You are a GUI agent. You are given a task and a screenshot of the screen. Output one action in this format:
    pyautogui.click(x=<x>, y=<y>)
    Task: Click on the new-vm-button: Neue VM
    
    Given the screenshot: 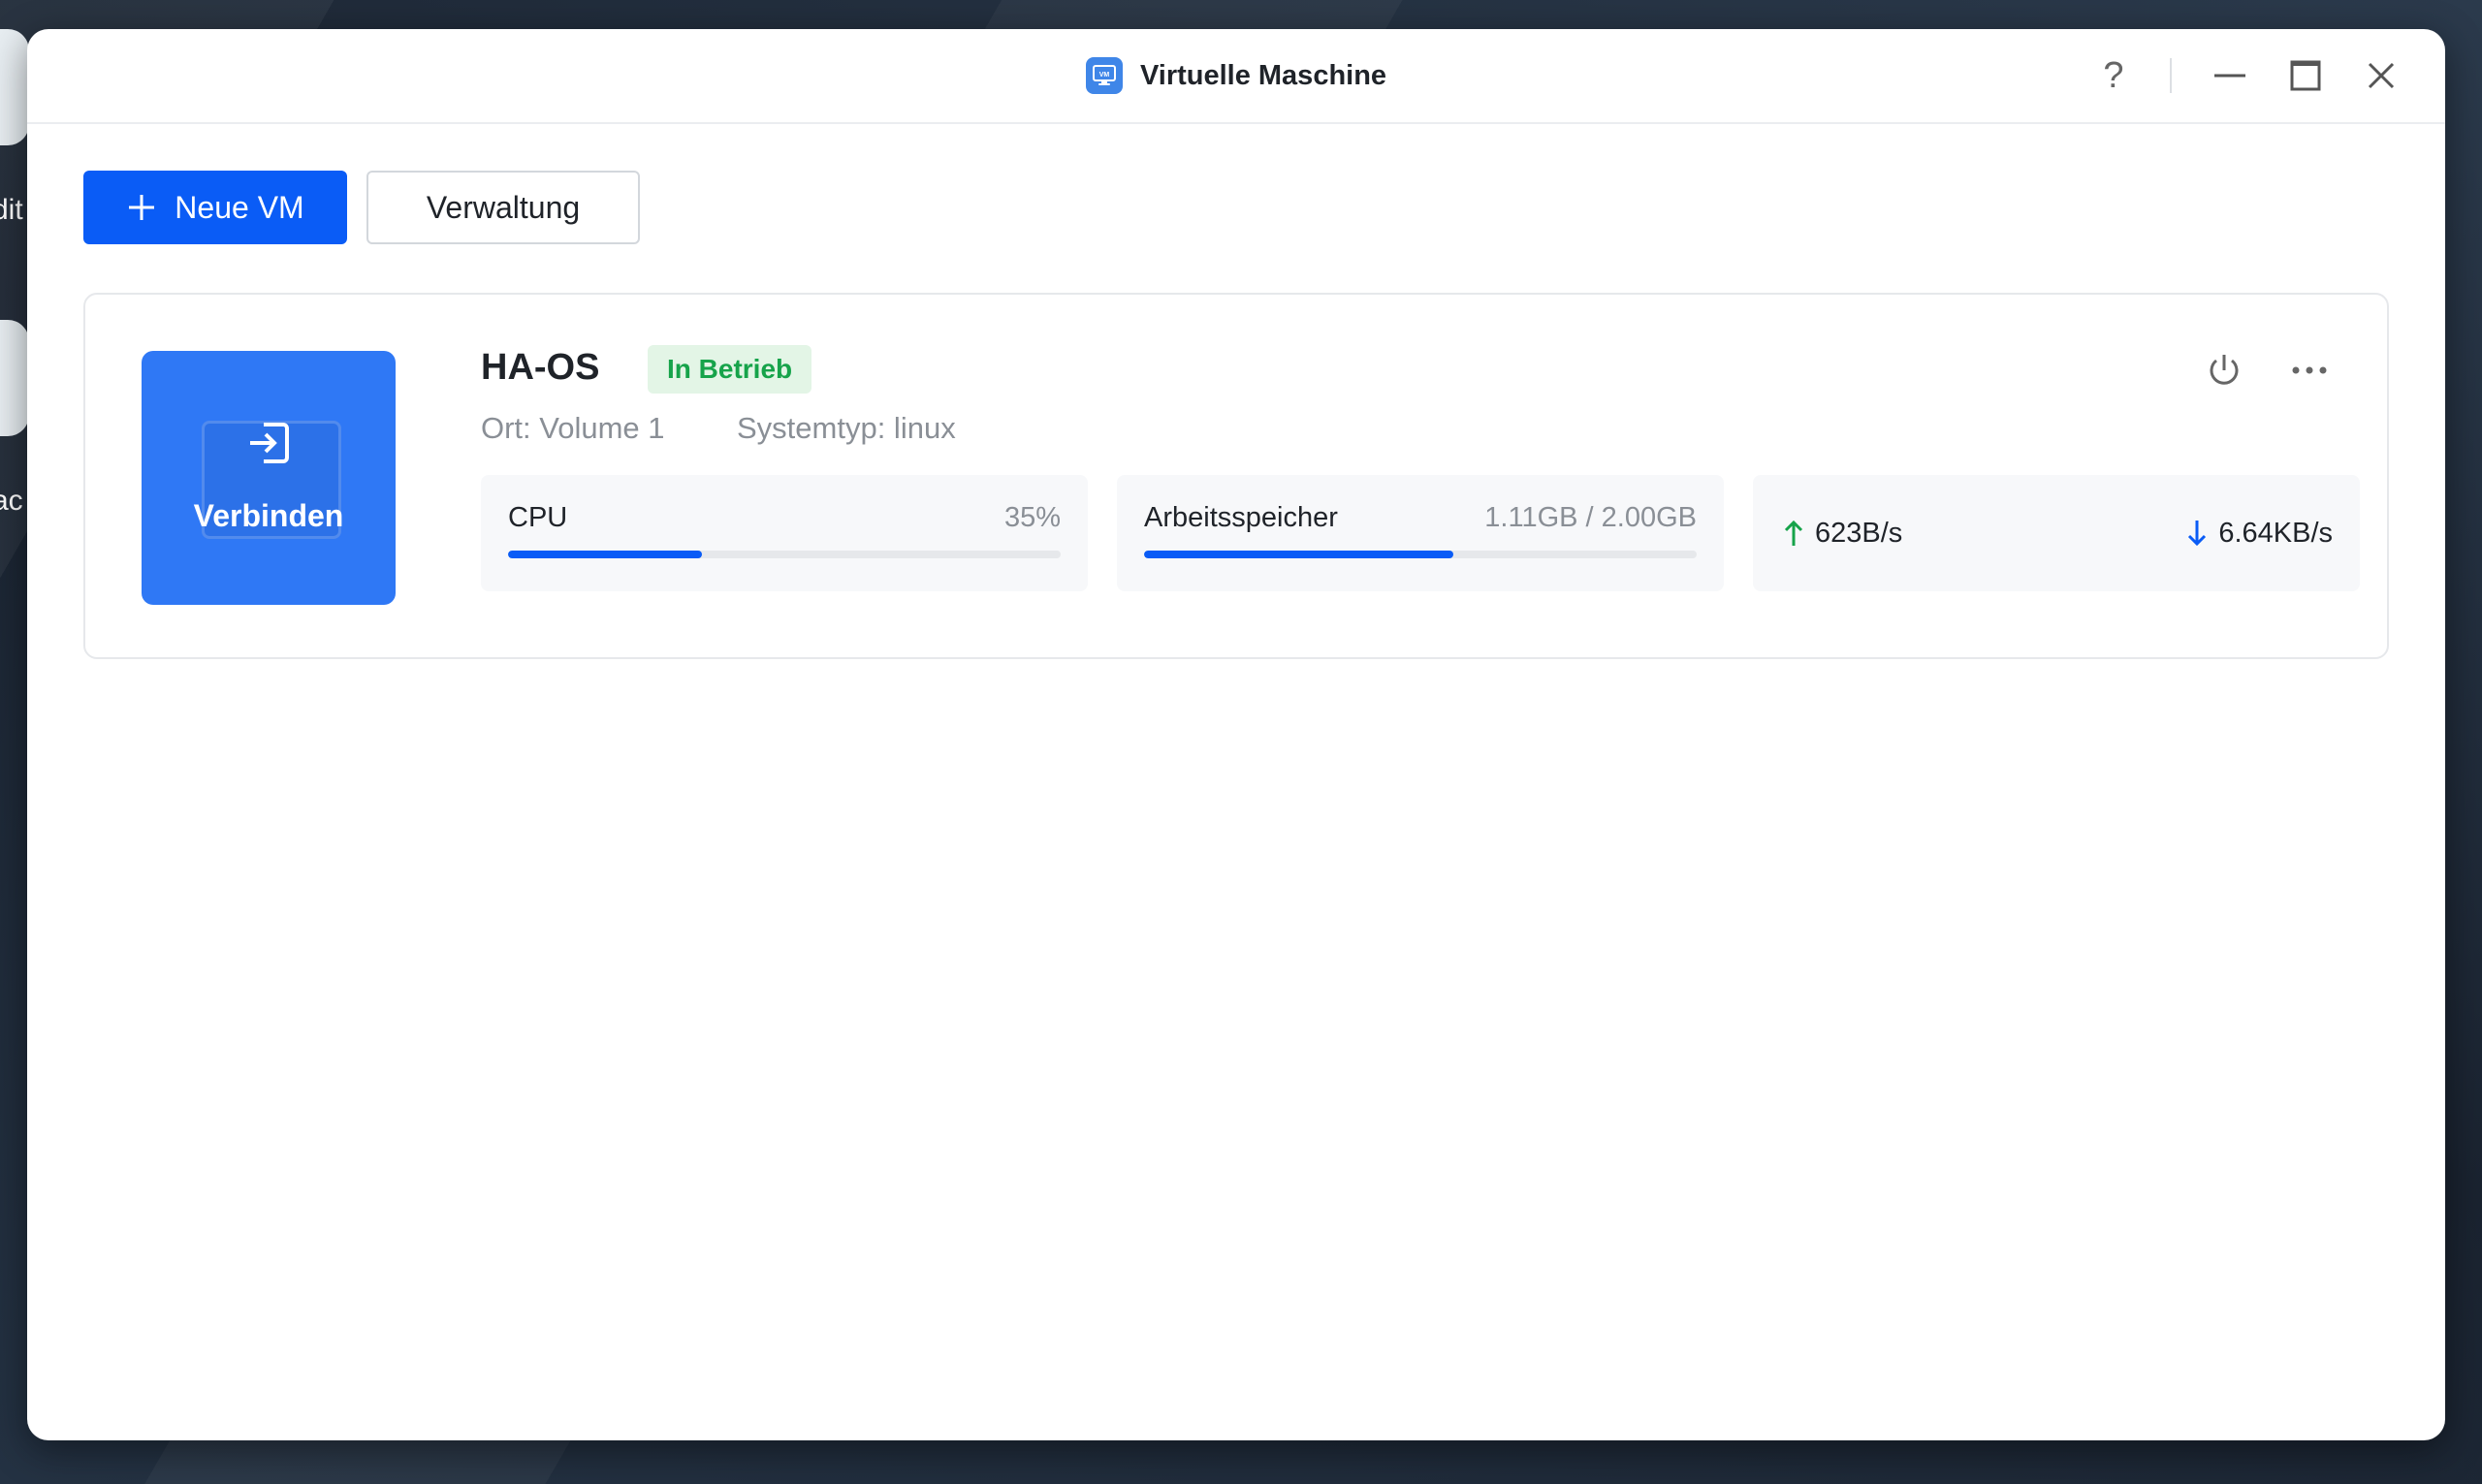 What is the action you would take?
    pyautogui.click(x=215, y=207)
    